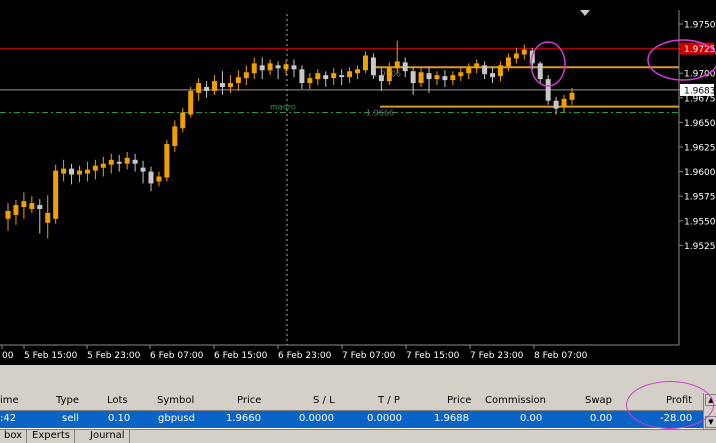 This screenshot has height=443, width=716. I want to click on time-tick-label: 6 Feb 15:00, so click(241, 356).